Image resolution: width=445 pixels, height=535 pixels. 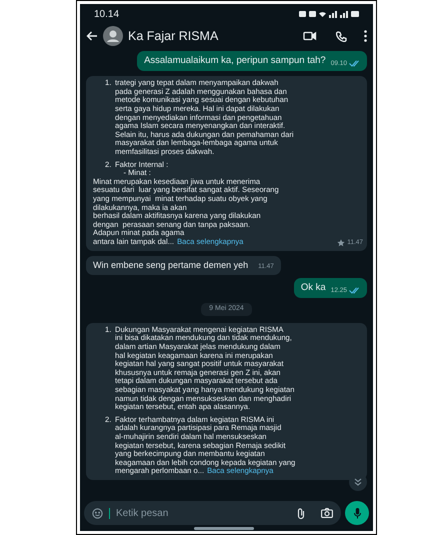 What do you see at coordinates (97, 513) in the screenshot?
I see `emoji-icon` at bounding box center [97, 513].